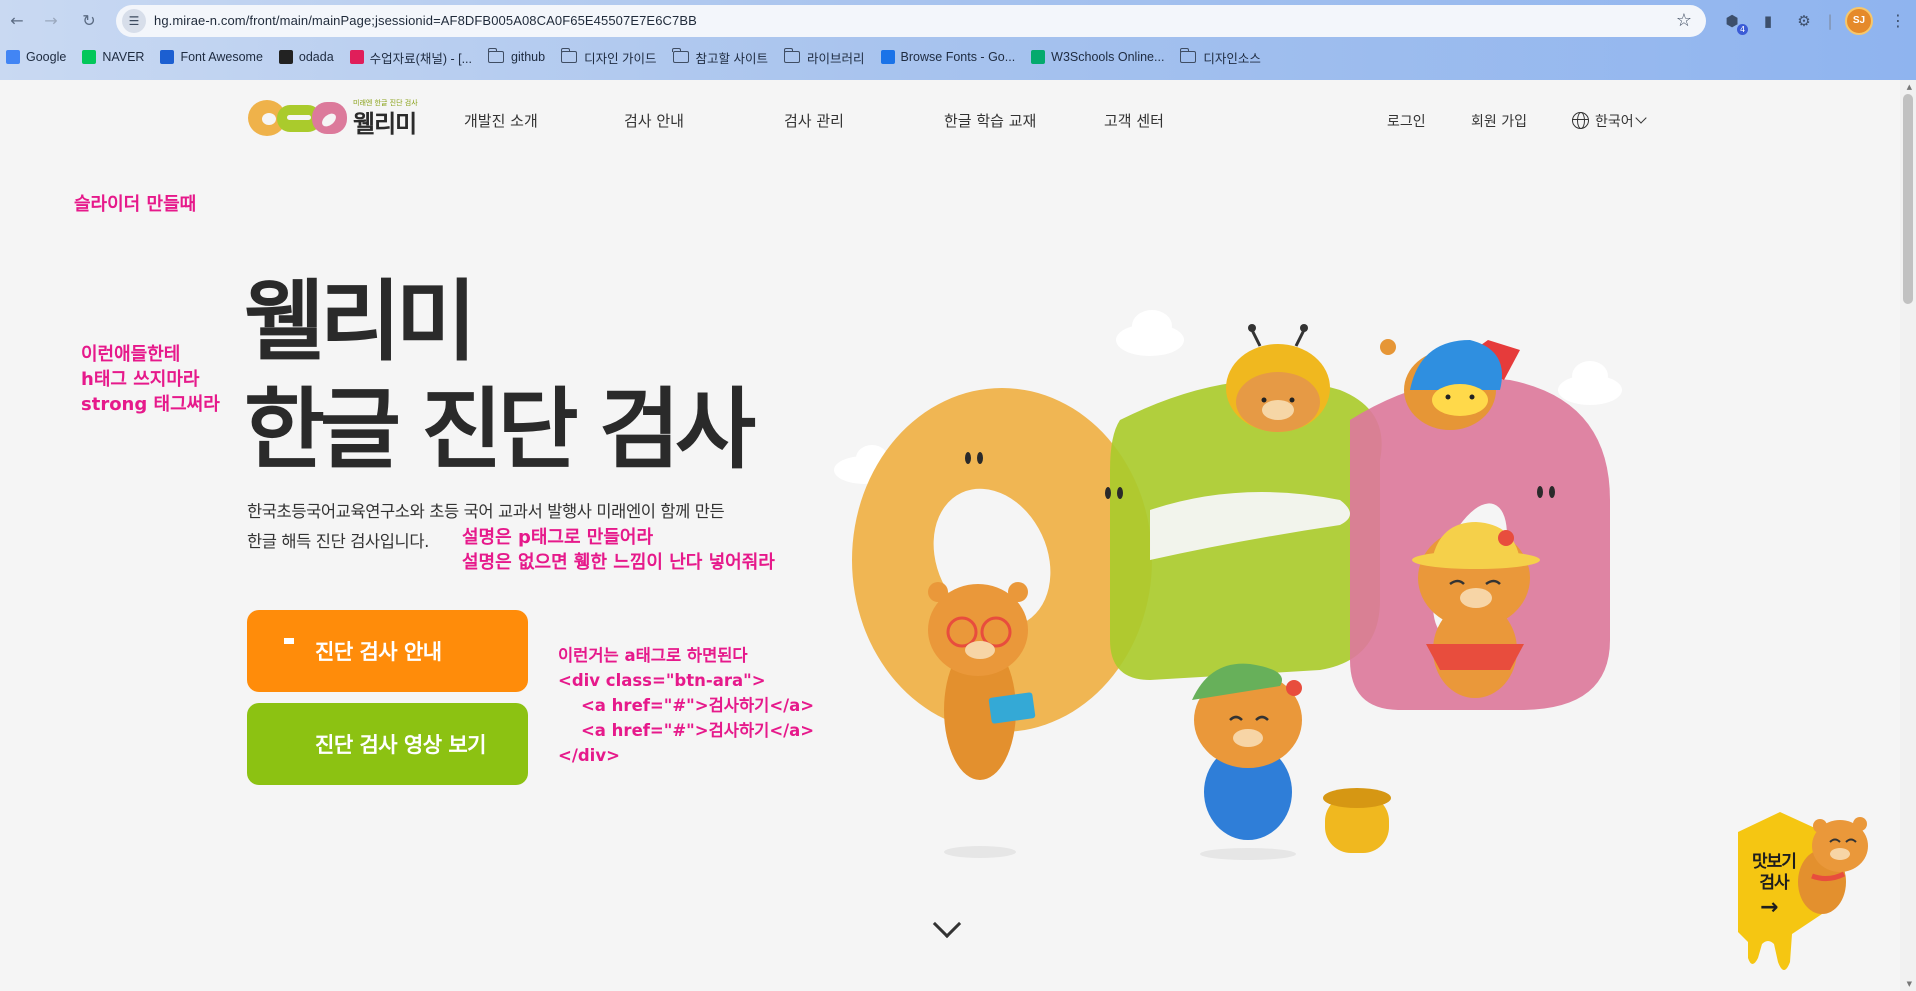  Describe the element at coordinates (814, 120) in the screenshot. I see `nav-test-management: 검사 관리` at that location.